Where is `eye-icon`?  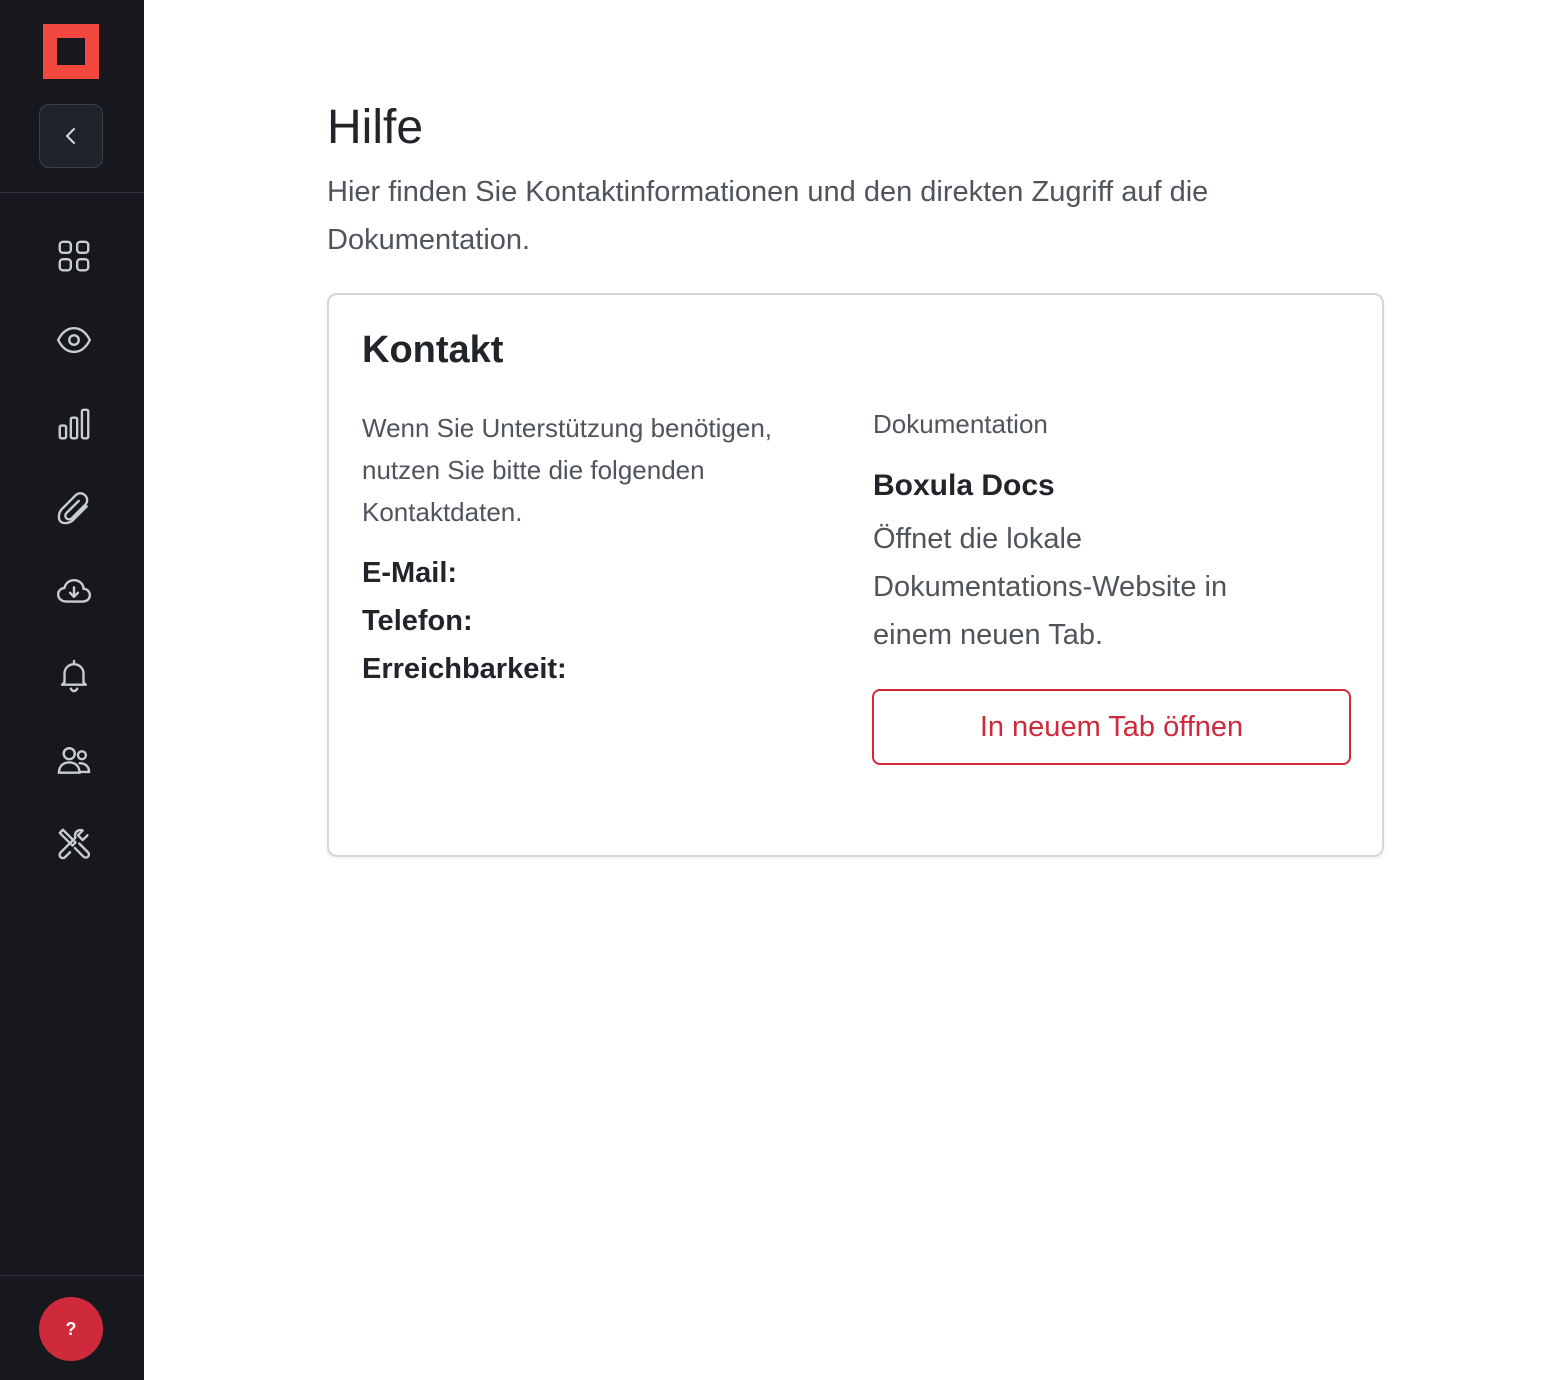 eye-icon is located at coordinates (74, 340).